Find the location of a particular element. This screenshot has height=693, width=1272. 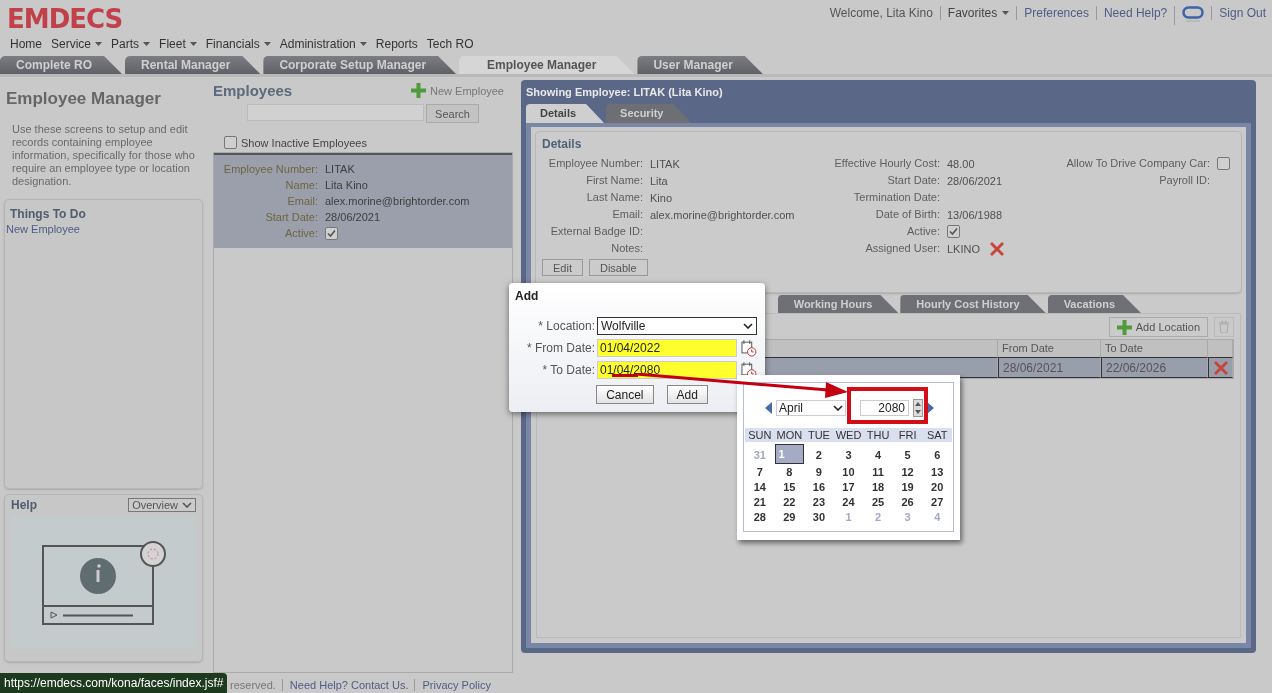

calendar-day: 12 is located at coordinates (907, 472).